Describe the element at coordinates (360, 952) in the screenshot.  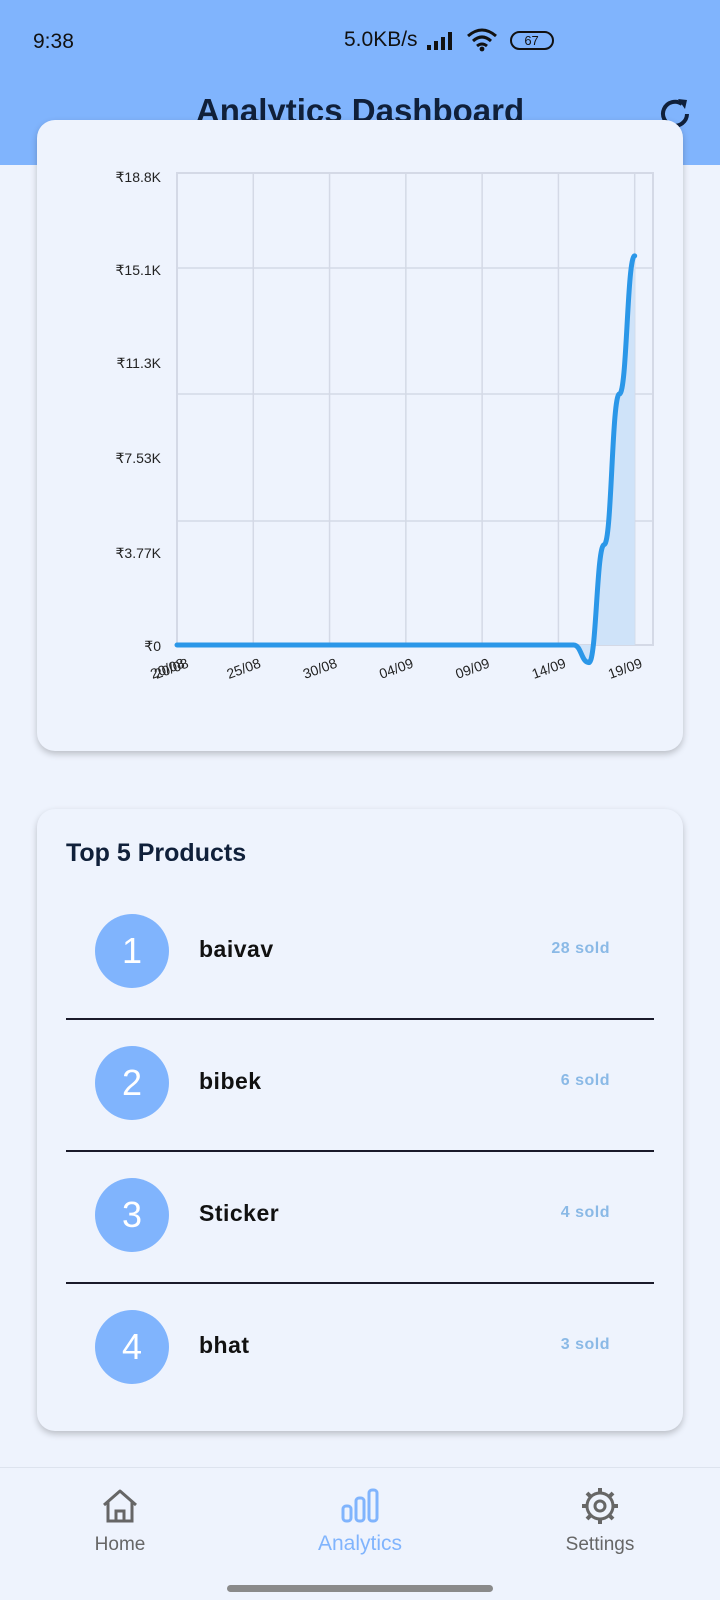
I see `product-row: 1 baivav 28 sold` at that location.